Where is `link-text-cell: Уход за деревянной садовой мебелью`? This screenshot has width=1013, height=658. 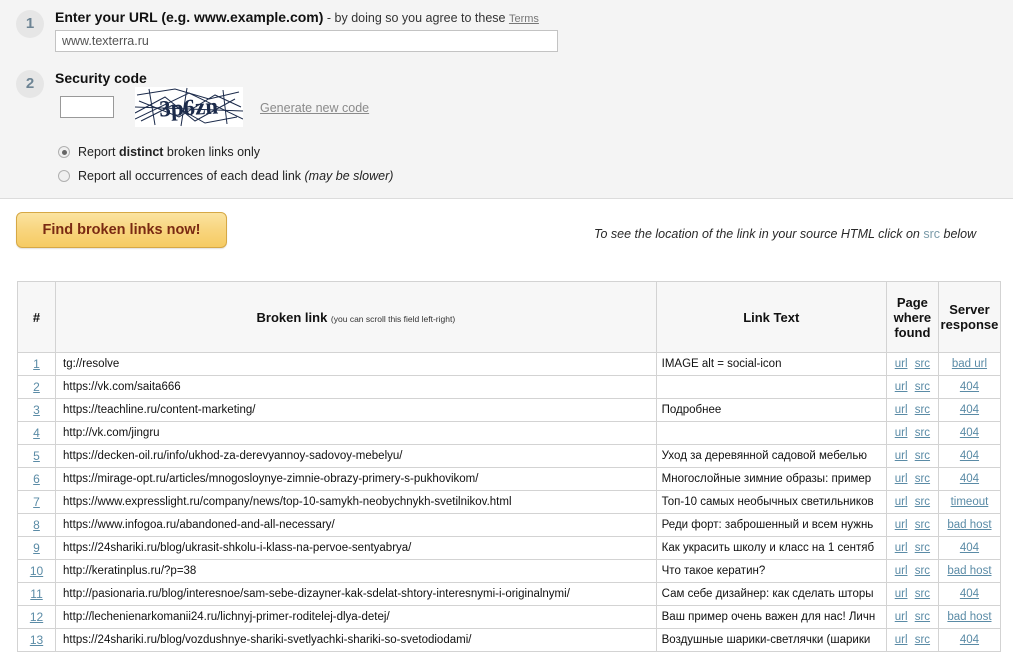
link-text-cell: Уход за деревянной садовой мебелью is located at coordinates (771, 456).